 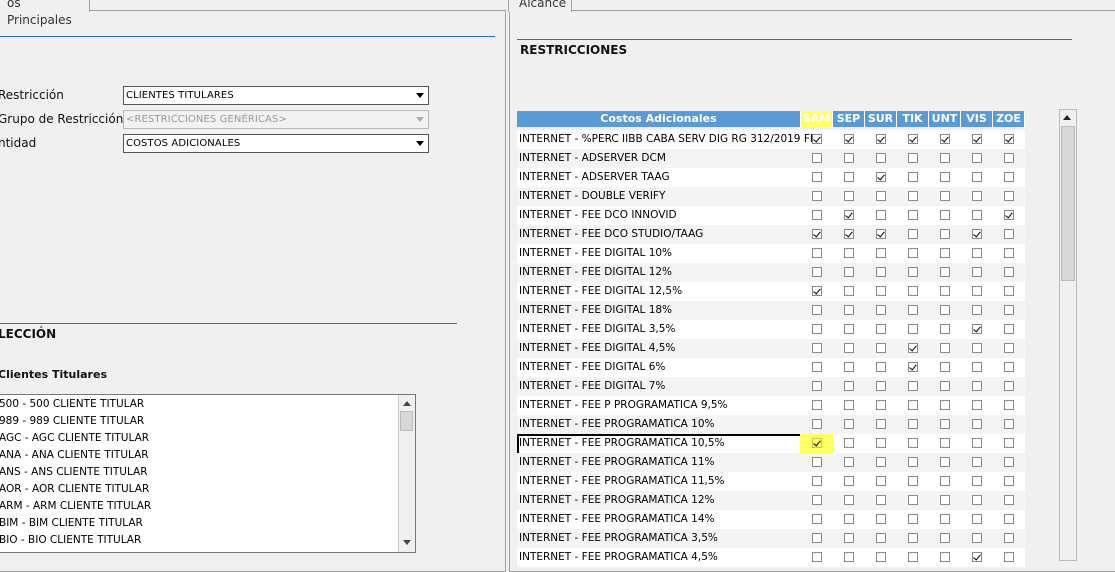 What do you see at coordinates (771, 196) in the screenshot?
I see `table-row: INTERNET - DOUBLE VERIFY` at bounding box center [771, 196].